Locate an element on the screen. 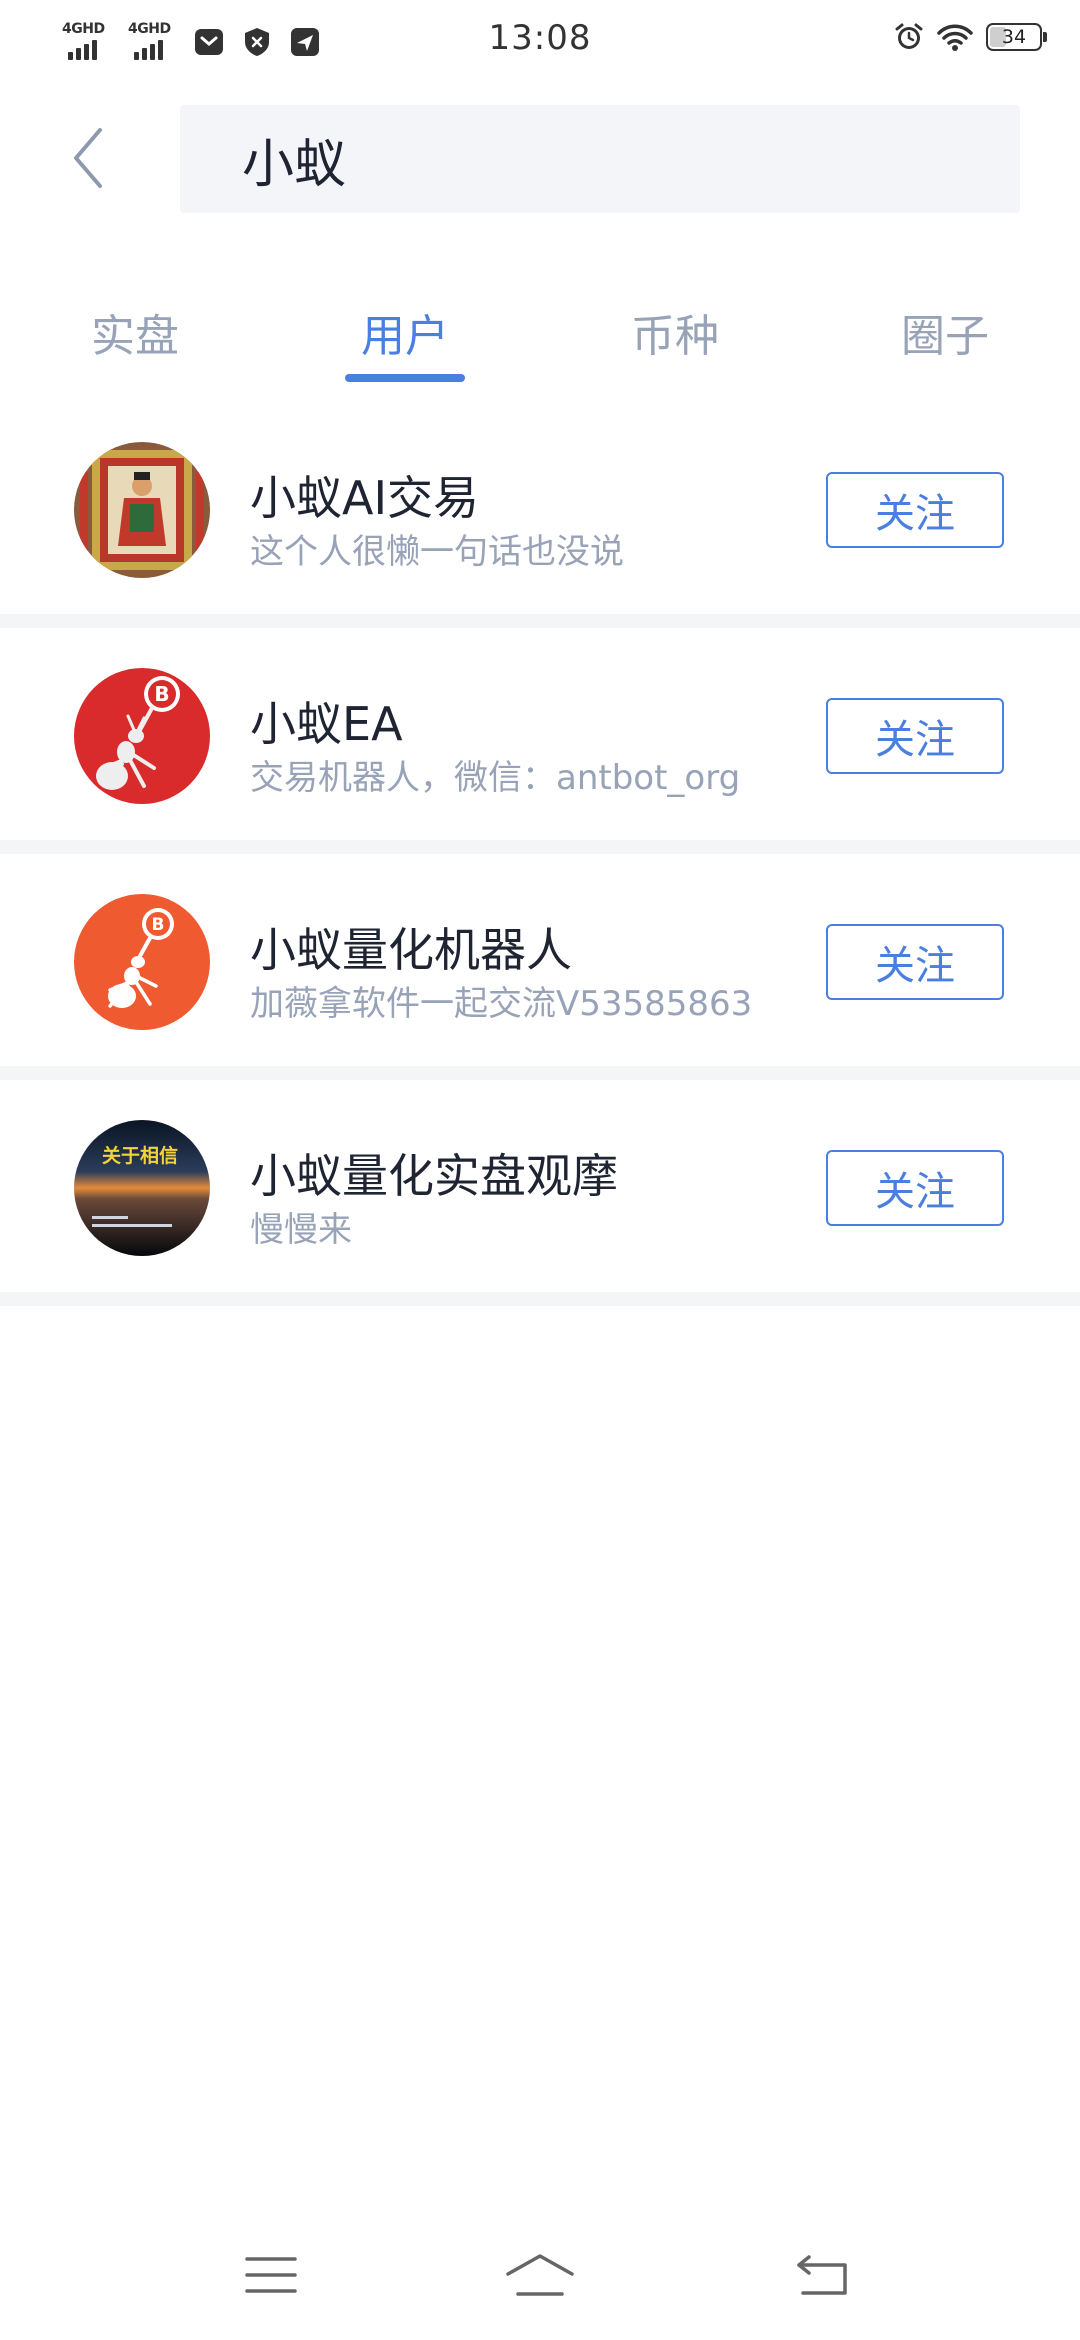  system-navigation-bar is located at coordinates (540, 2275).